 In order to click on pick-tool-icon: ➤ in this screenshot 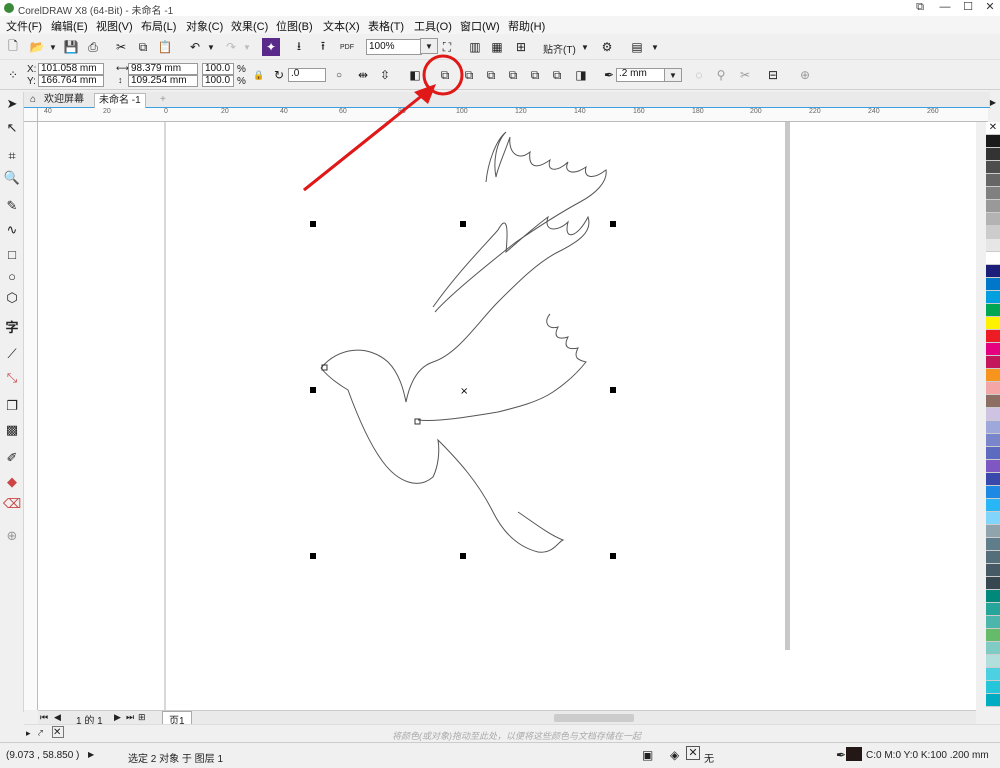, I will do `click(12, 104)`.